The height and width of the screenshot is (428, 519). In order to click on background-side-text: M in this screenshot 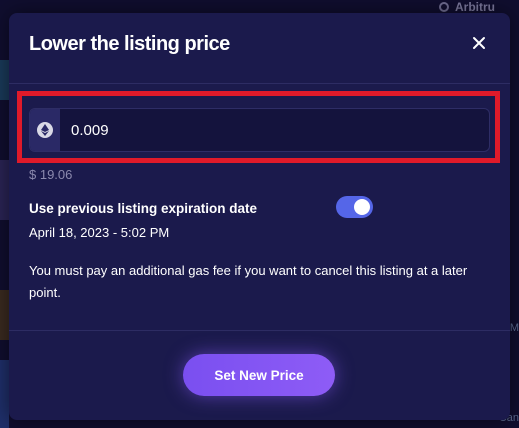, I will do `click(514, 328)`.